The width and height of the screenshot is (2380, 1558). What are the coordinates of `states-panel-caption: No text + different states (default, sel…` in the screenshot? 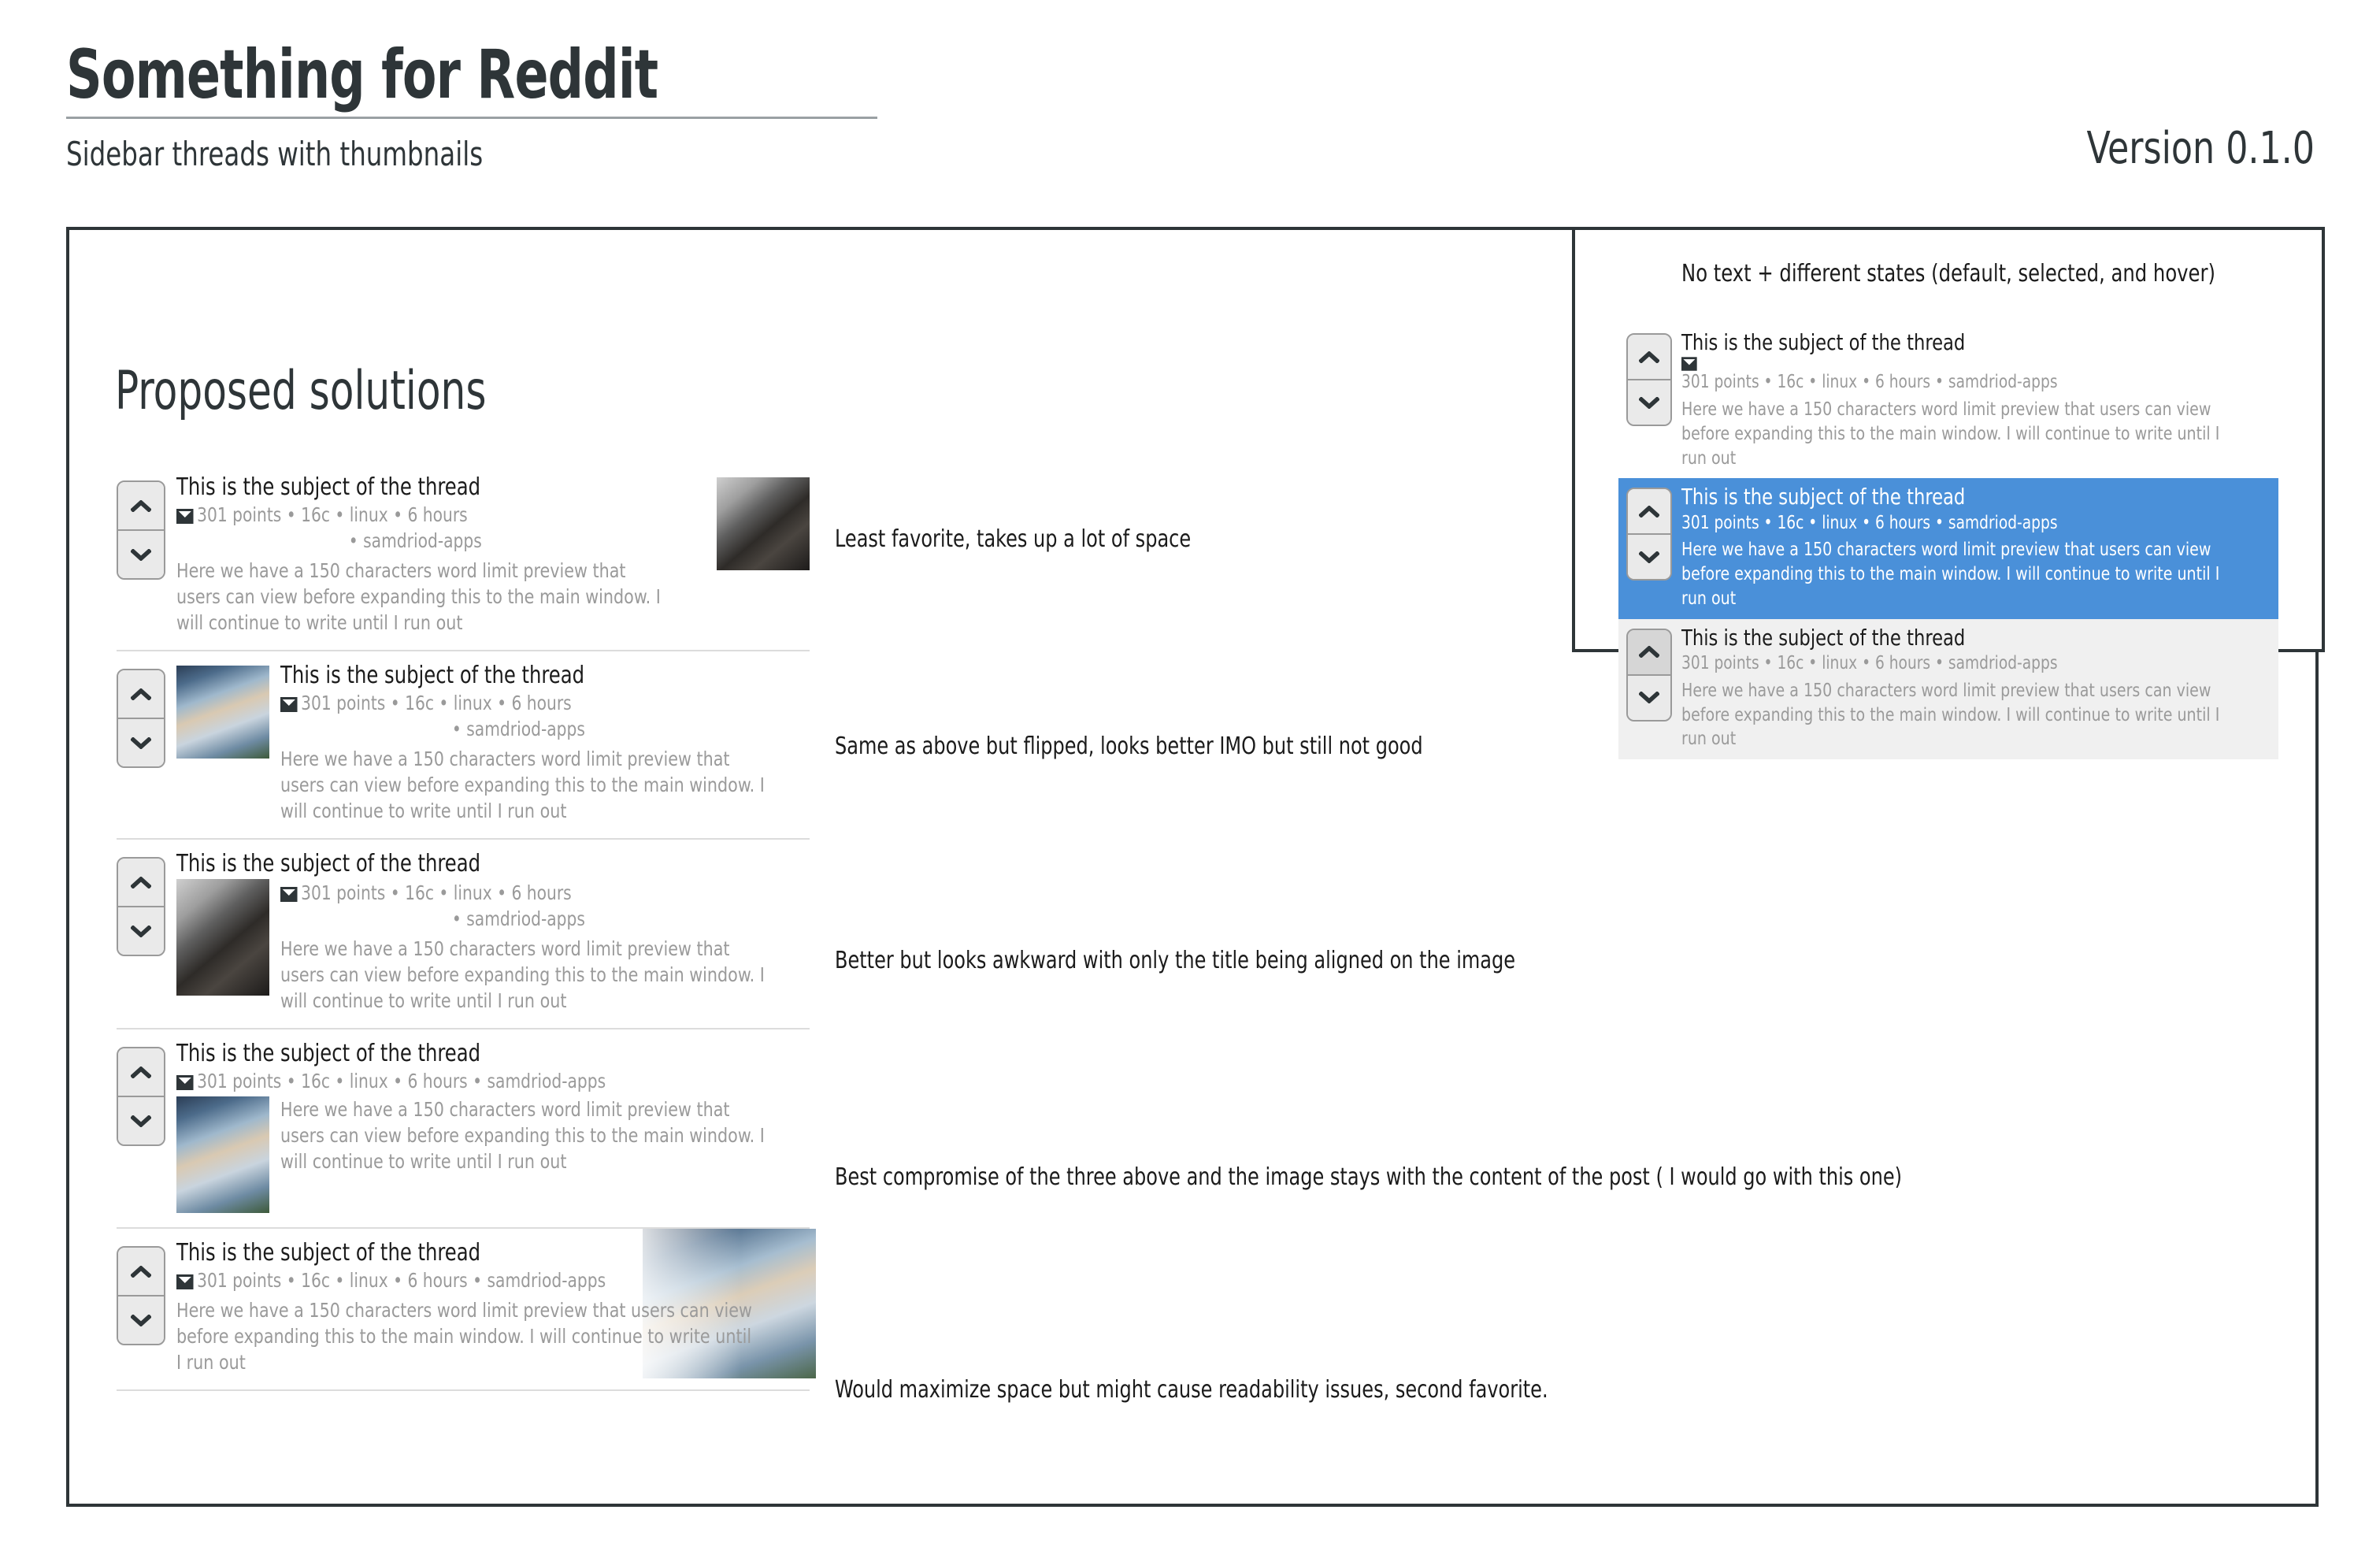 It's located at (1948, 273).